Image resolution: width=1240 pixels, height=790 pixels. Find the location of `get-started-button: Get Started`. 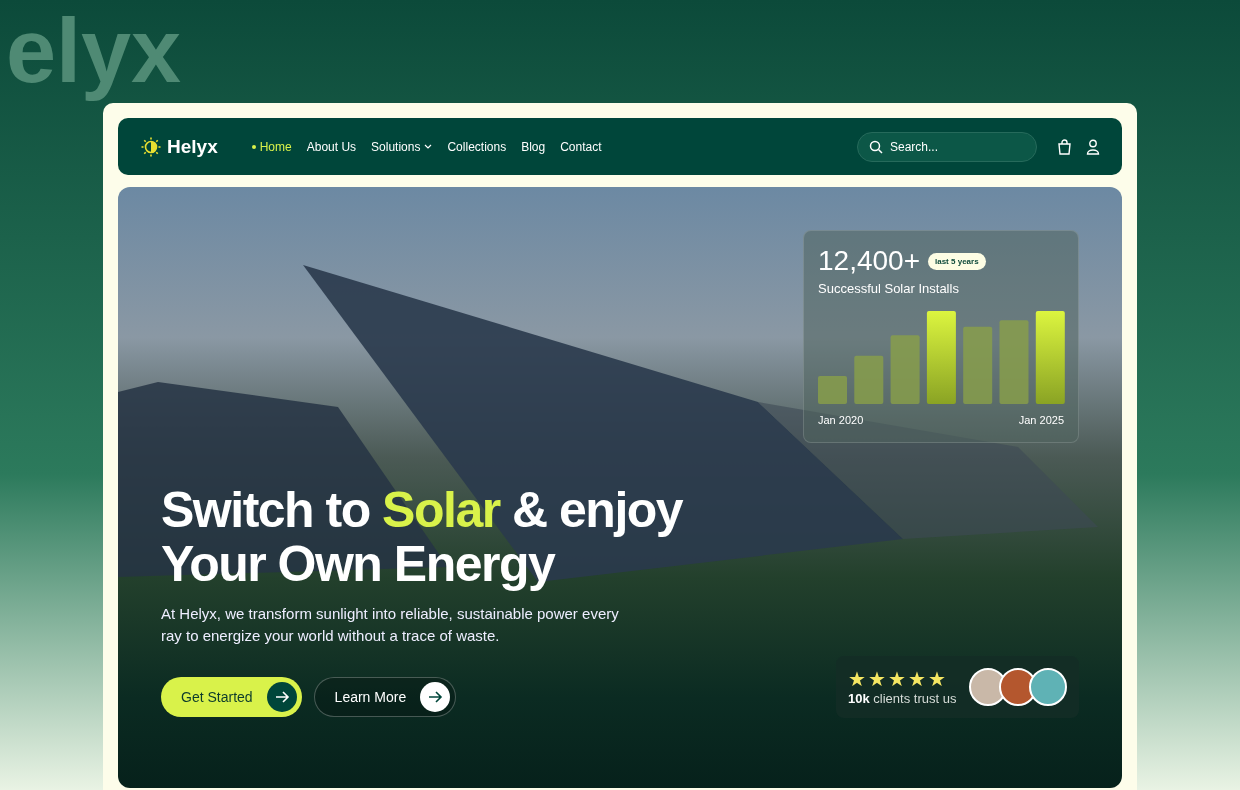

get-started-button: Get Started is located at coordinates (231, 697).